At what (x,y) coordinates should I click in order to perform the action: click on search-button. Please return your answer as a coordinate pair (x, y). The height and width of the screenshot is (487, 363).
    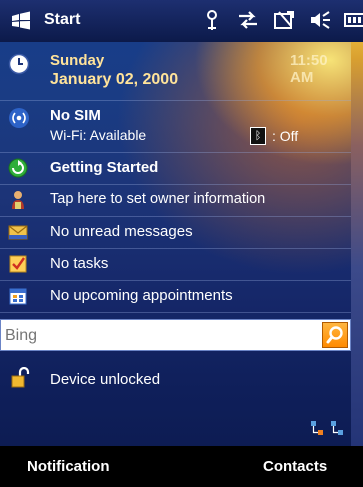
    Looking at the image, I should click on (335, 335).